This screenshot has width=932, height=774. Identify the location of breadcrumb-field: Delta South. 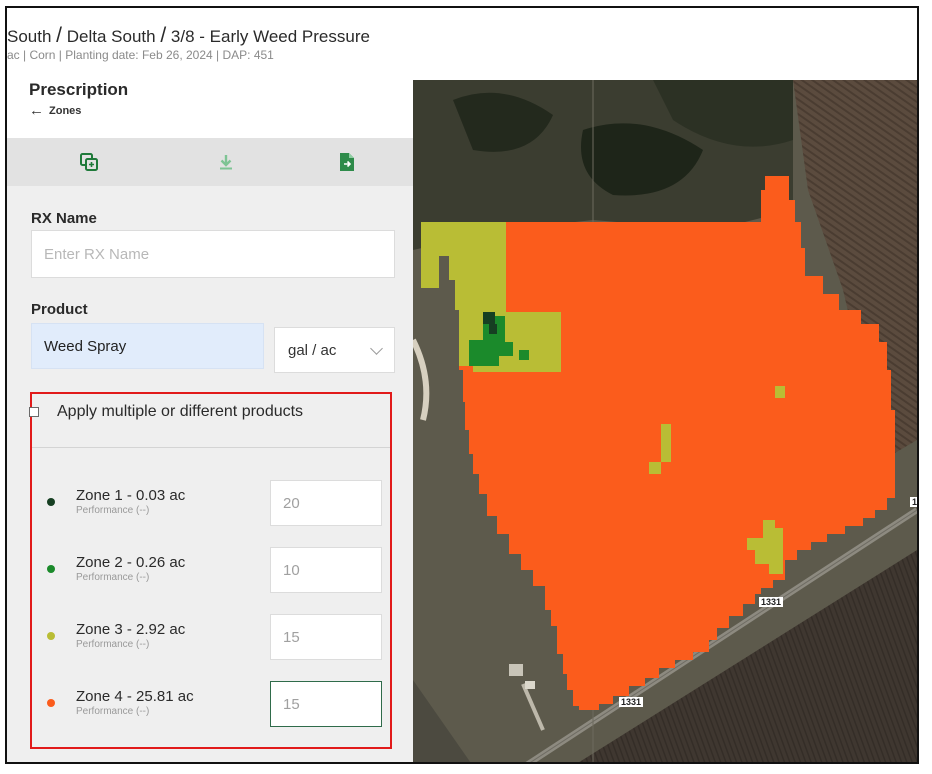
(111, 36).